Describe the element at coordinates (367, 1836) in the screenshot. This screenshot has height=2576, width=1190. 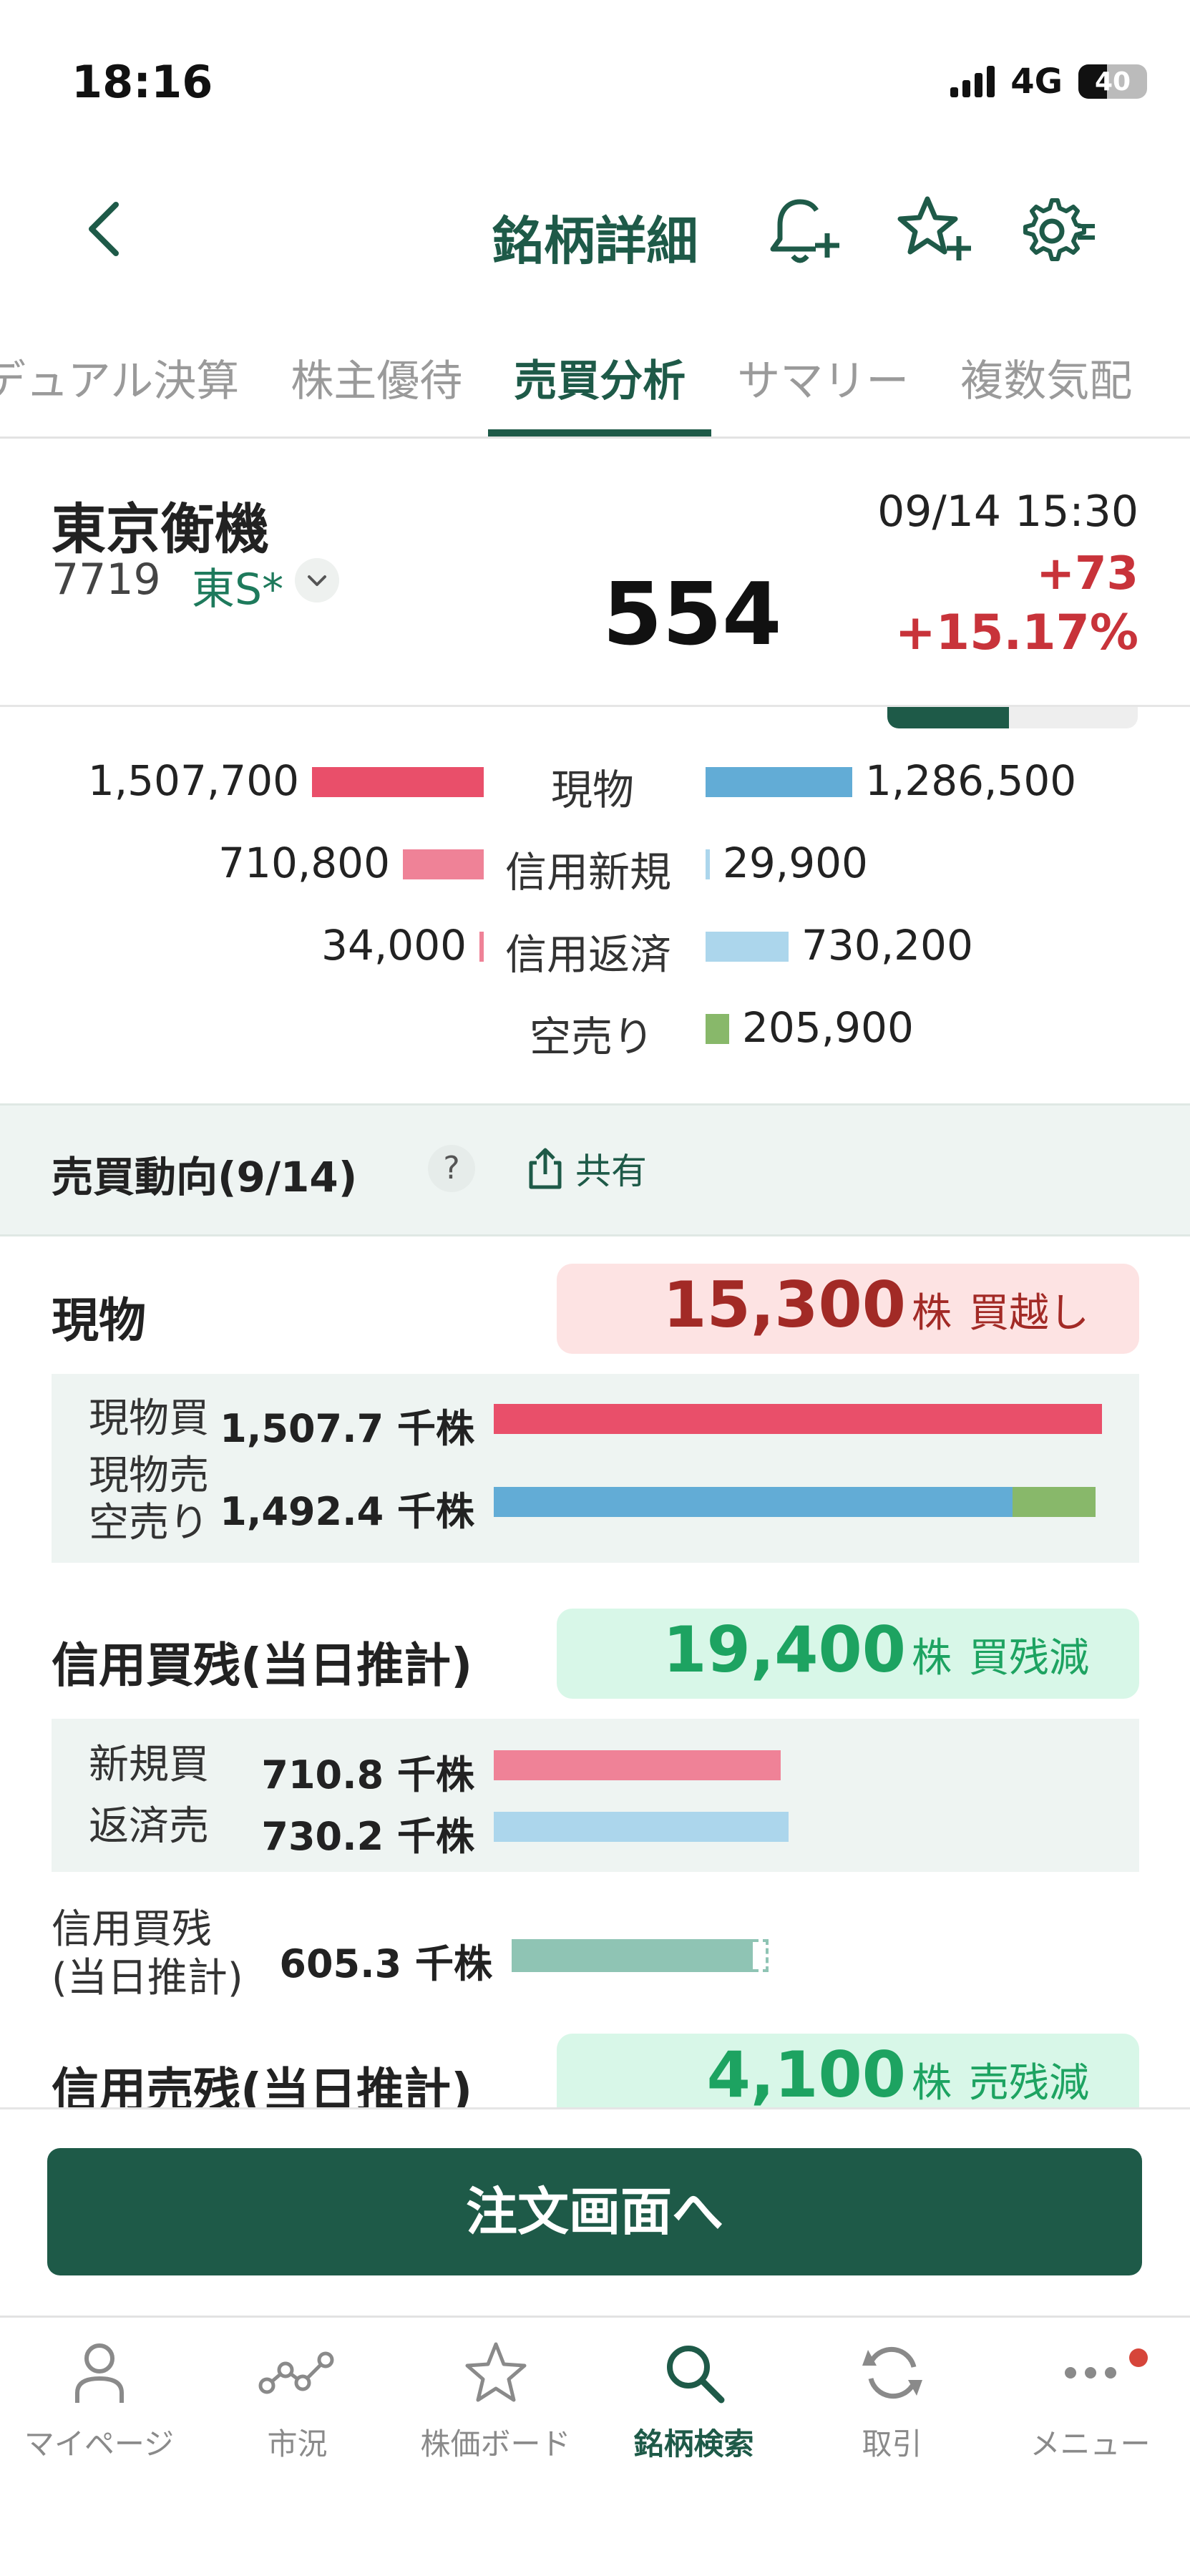
I see `margin-repay-sell-value: 730.2 千株` at that location.